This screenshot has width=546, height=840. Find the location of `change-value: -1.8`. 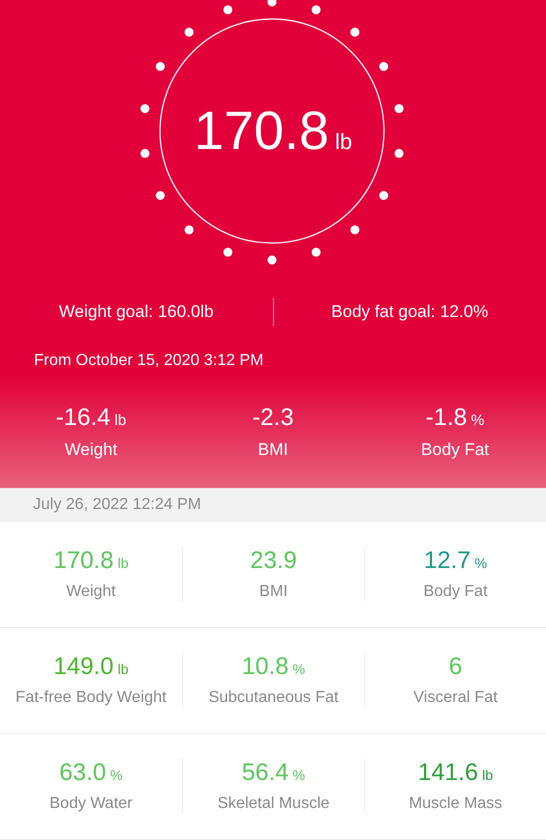

change-value: -1.8 is located at coordinates (446, 418).